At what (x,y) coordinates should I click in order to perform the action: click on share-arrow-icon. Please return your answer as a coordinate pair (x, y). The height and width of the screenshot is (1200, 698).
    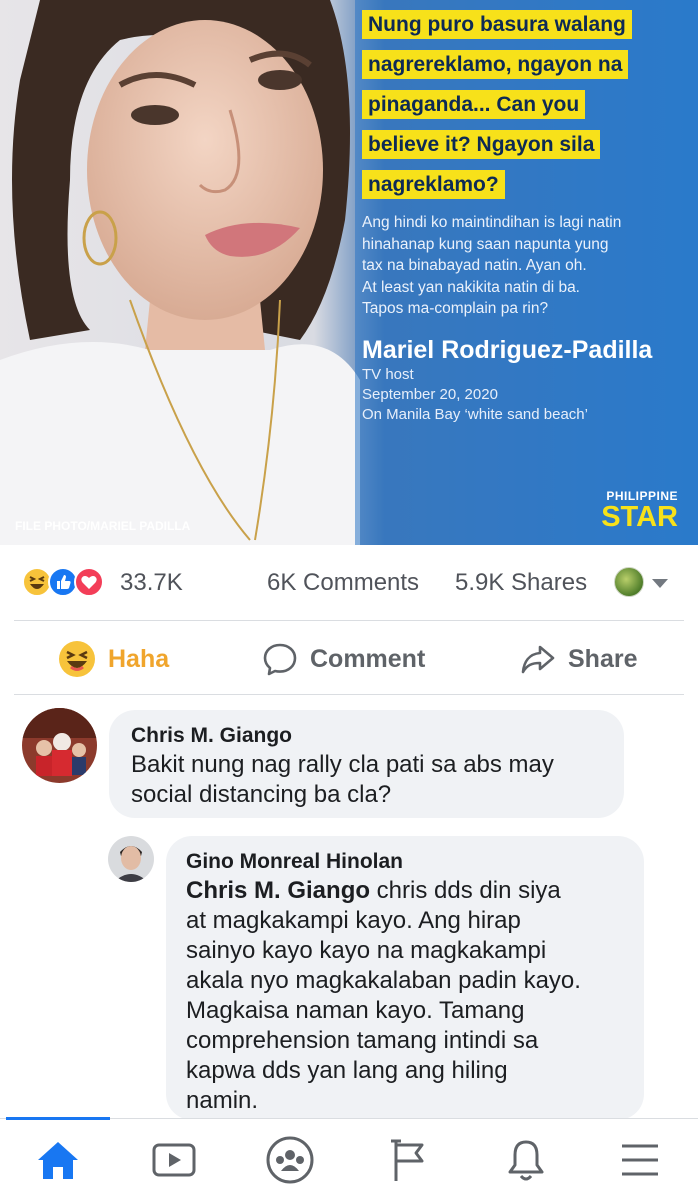
    Looking at the image, I should click on (538, 659).